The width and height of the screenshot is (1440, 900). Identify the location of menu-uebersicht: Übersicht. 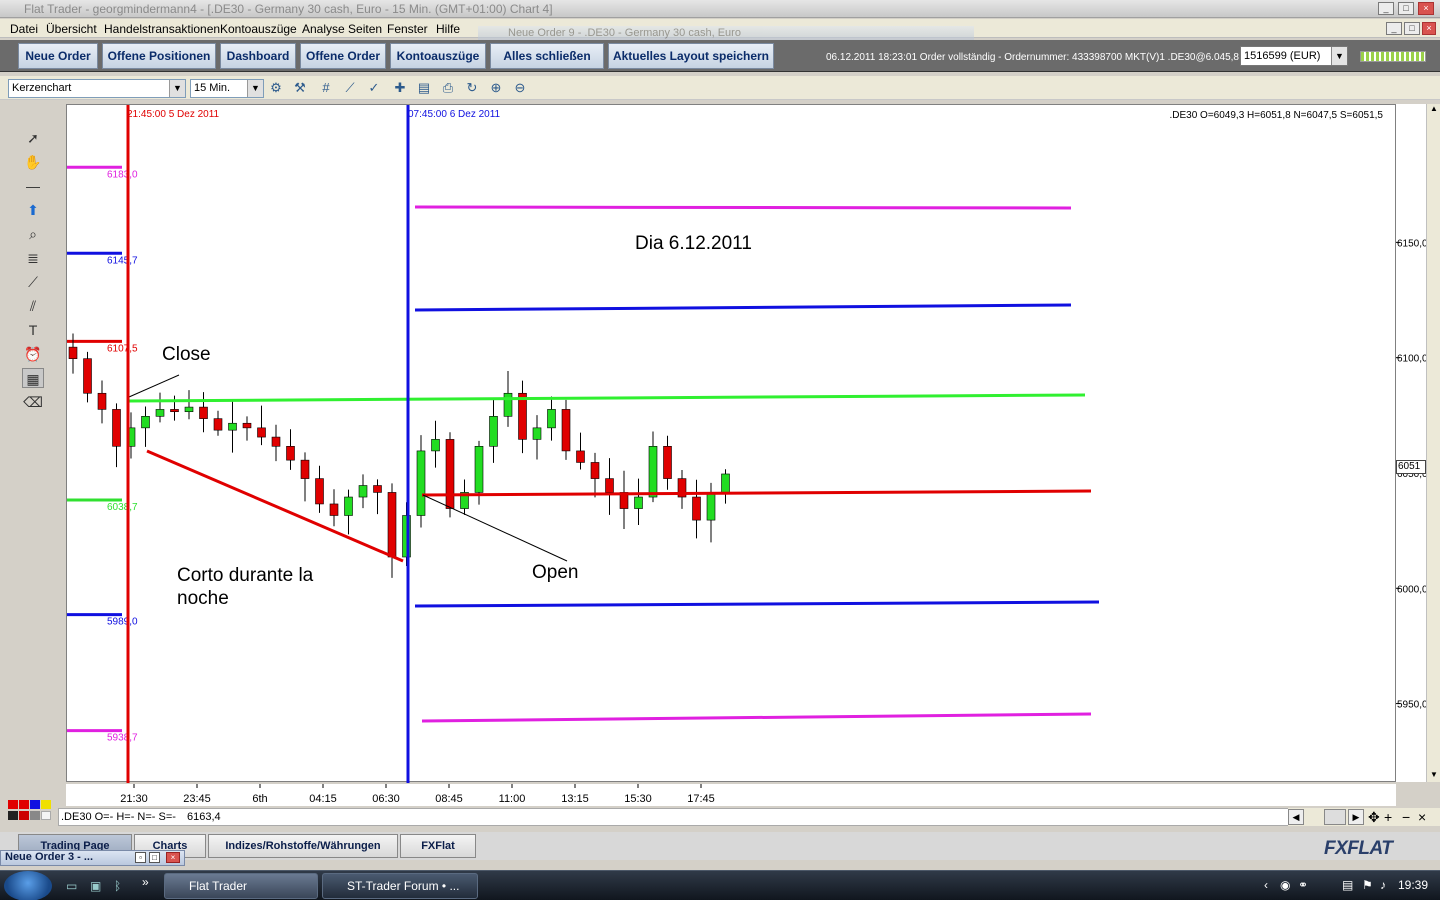
(71, 29).